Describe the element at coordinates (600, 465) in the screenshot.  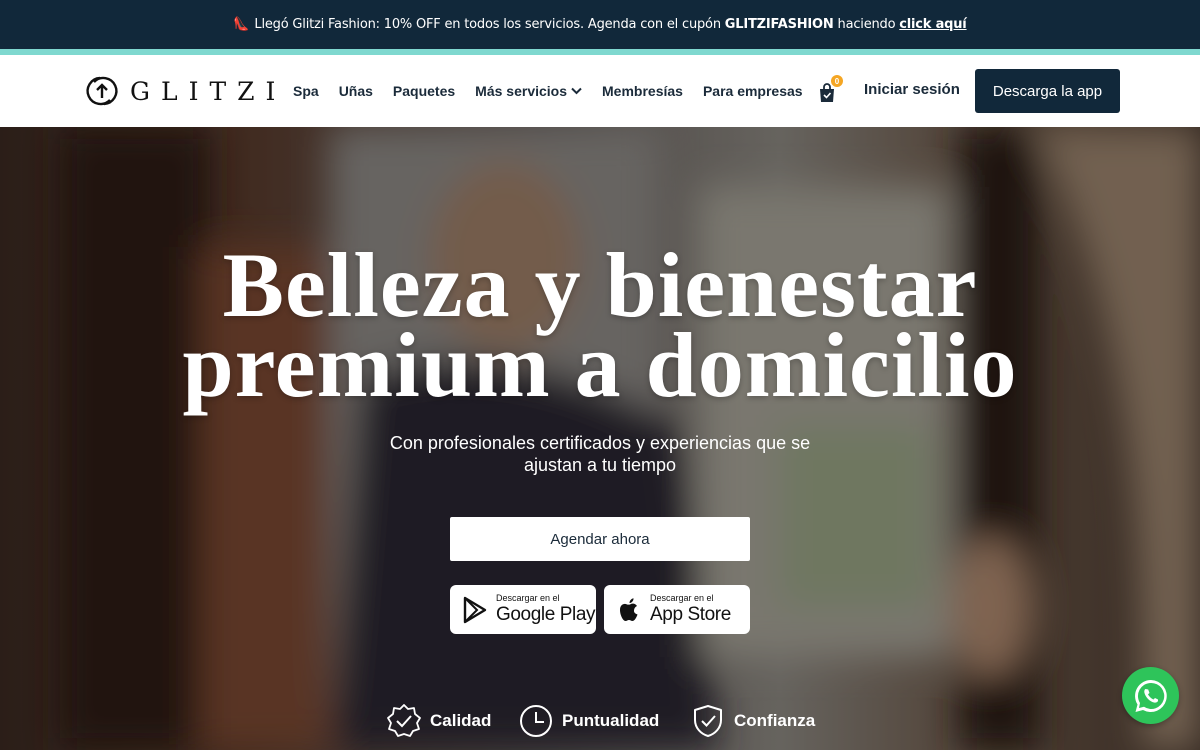
I see `hero-subtitle-line-2: ajustan a tu tiempo` at that location.